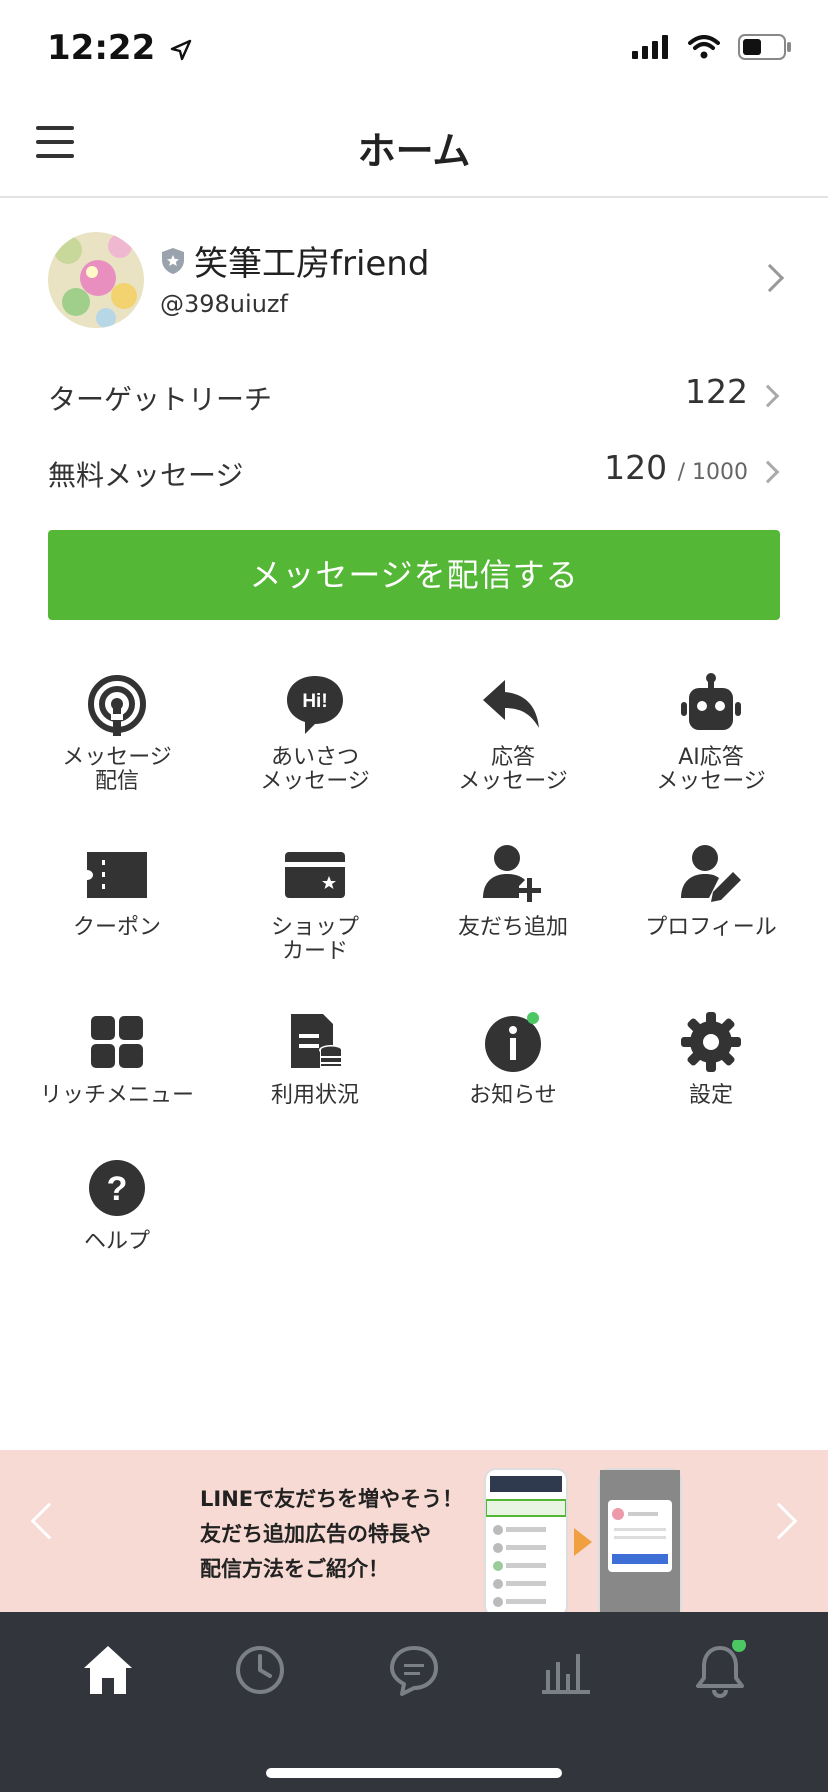 The image size is (828, 1792). I want to click on menu-item-usage: 利用状況, so click(315, 1059).